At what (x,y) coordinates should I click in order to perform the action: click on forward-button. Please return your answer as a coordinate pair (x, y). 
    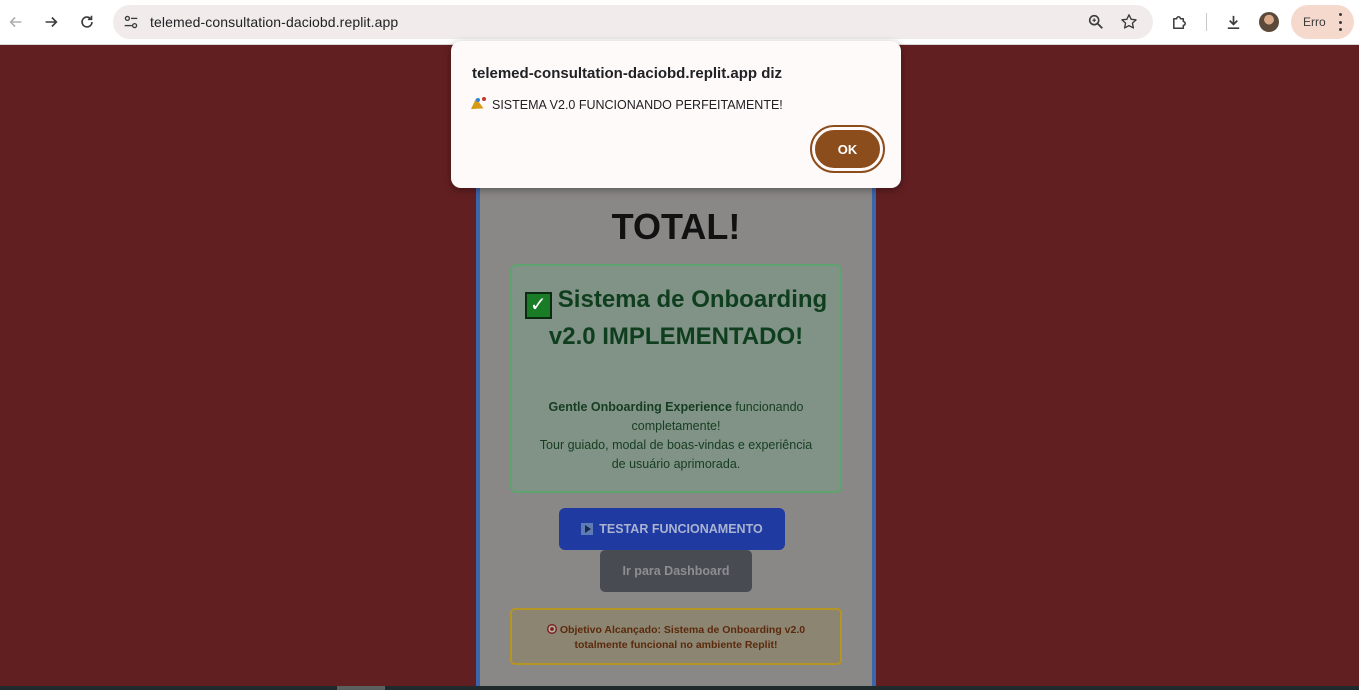
    Looking at the image, I should click on (51, 22).